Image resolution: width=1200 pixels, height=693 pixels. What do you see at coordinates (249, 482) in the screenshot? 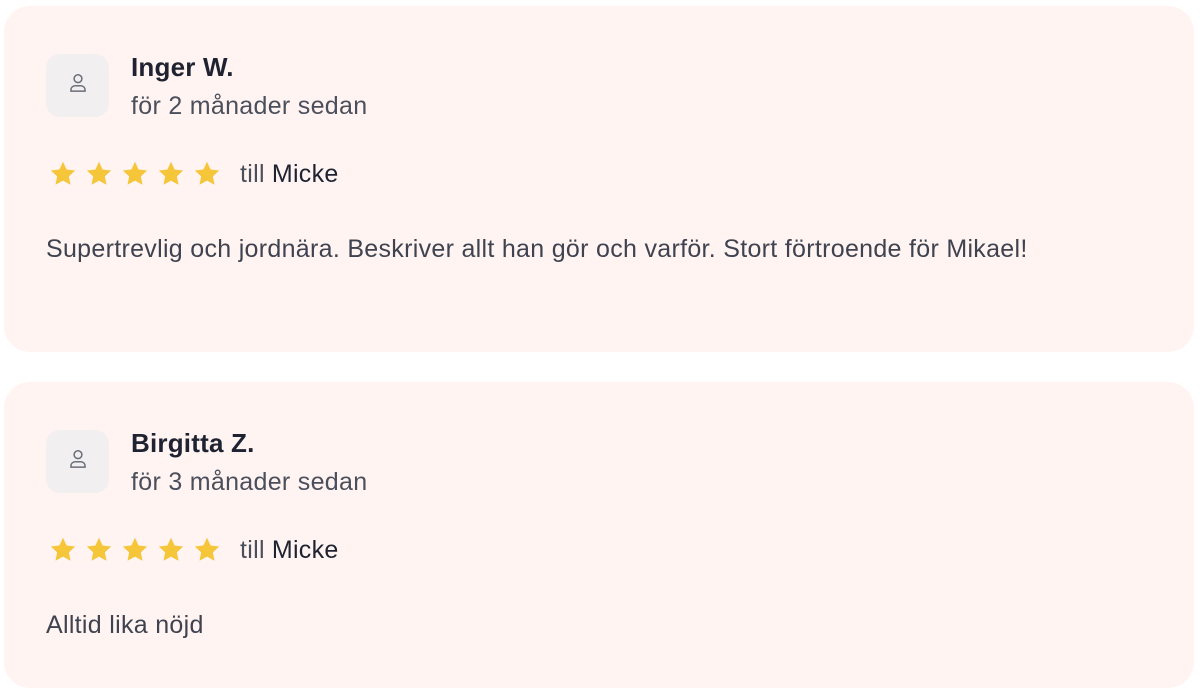
I see `review-date: för 3 månader sedan` at bounding box center [249, 482].